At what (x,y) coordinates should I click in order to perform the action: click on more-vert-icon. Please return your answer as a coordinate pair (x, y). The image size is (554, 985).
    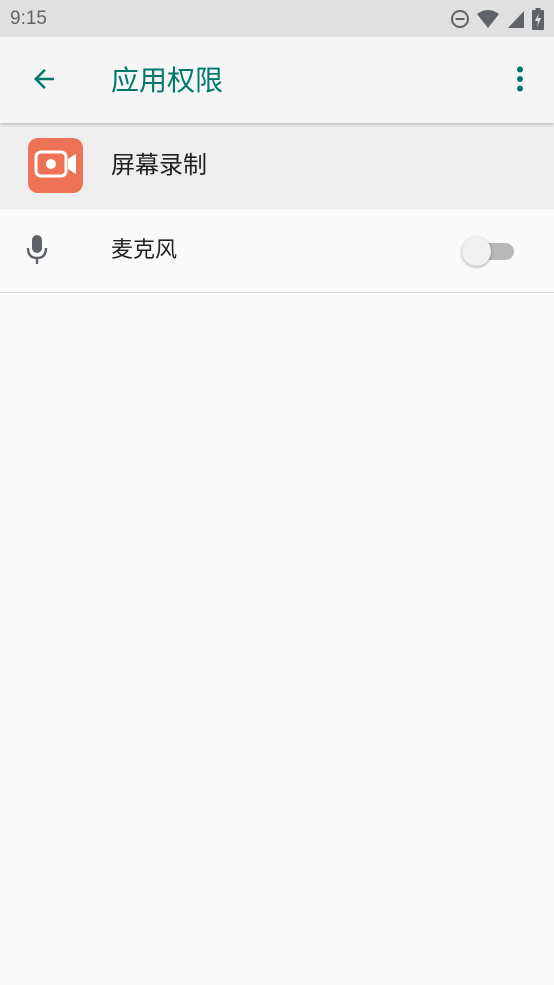
    Looking at the image, I should click on (520, 81).